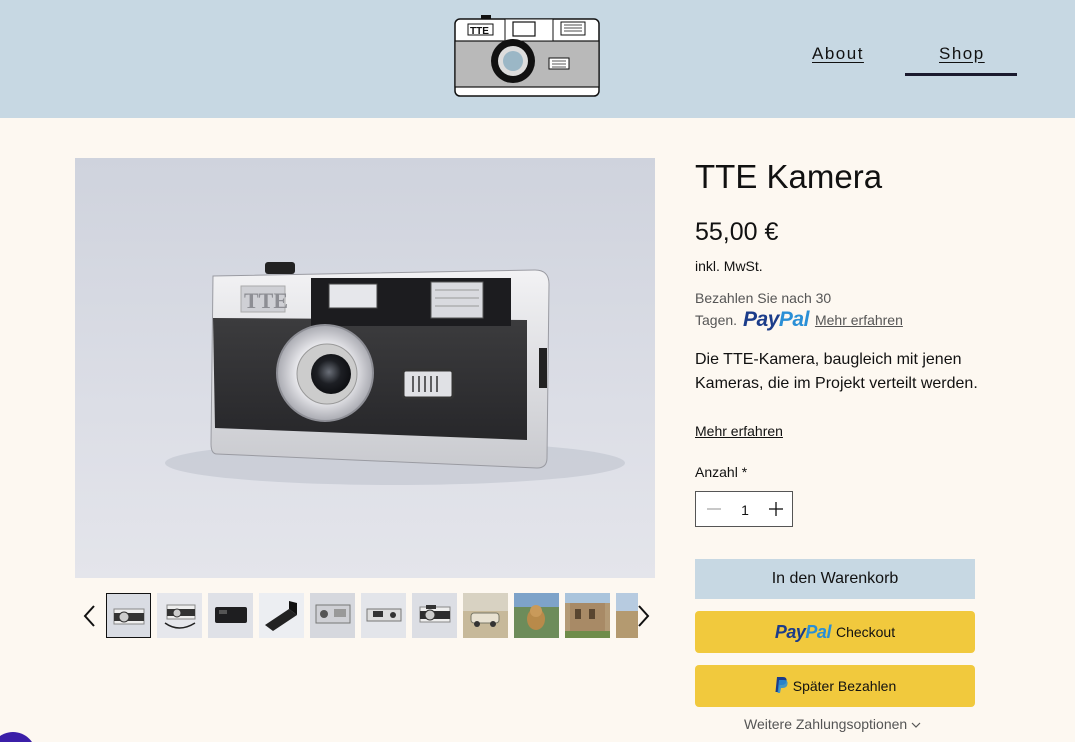  Describe the element at coordinates (434, 615) in the screenshot. I see `thumbnail-camera-angle` at that location.